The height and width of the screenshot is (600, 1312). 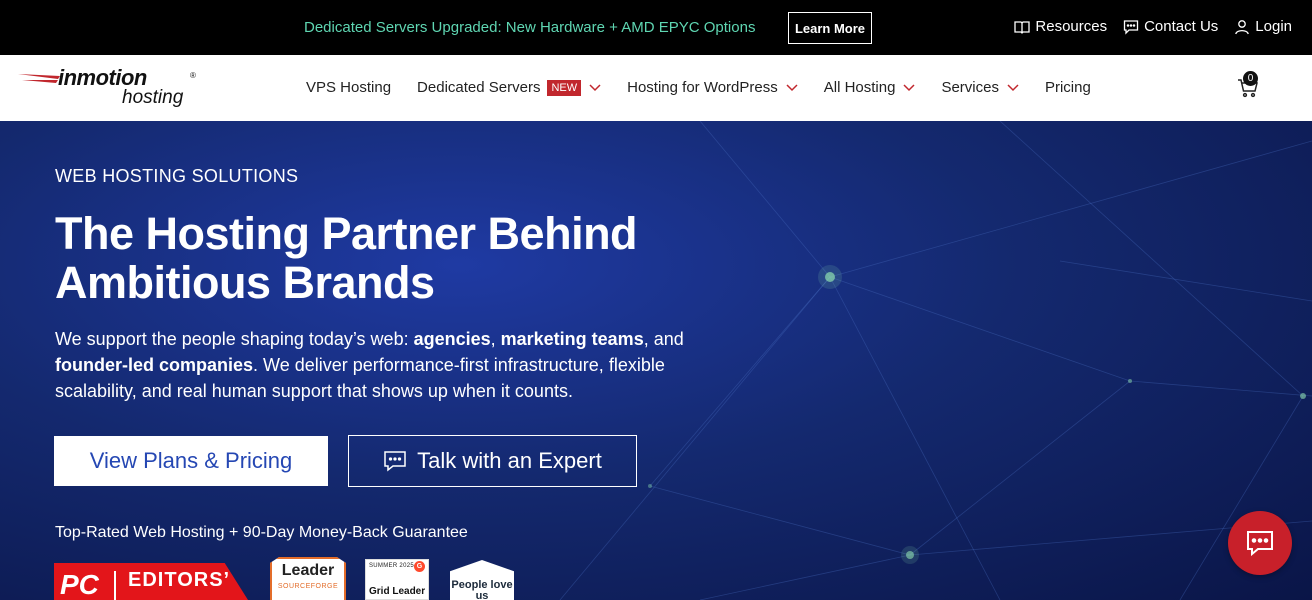 I want to click on logo-subtext: hosting, so click(x=153, y=97).